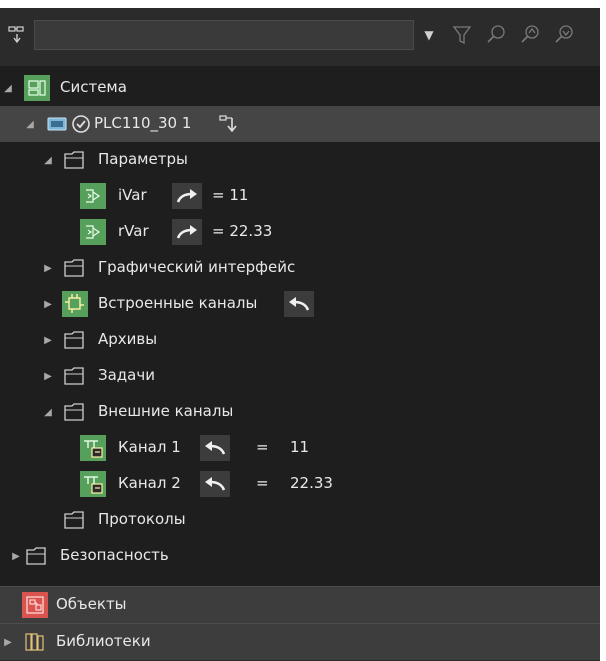  What do you see at coordinates (300, 376) in the screenshot?
I see `tree-row-tasks: ▶ Задачи` at bounding box center [300, 376].